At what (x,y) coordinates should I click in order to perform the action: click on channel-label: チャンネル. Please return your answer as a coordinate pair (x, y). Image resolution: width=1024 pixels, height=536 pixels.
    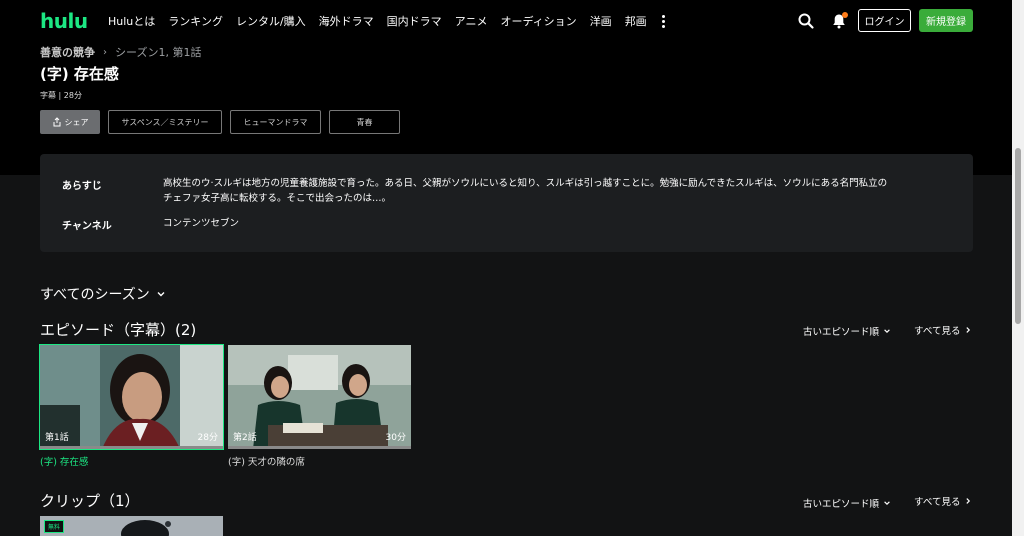
    Looking at the image, I should click on (87, 226).